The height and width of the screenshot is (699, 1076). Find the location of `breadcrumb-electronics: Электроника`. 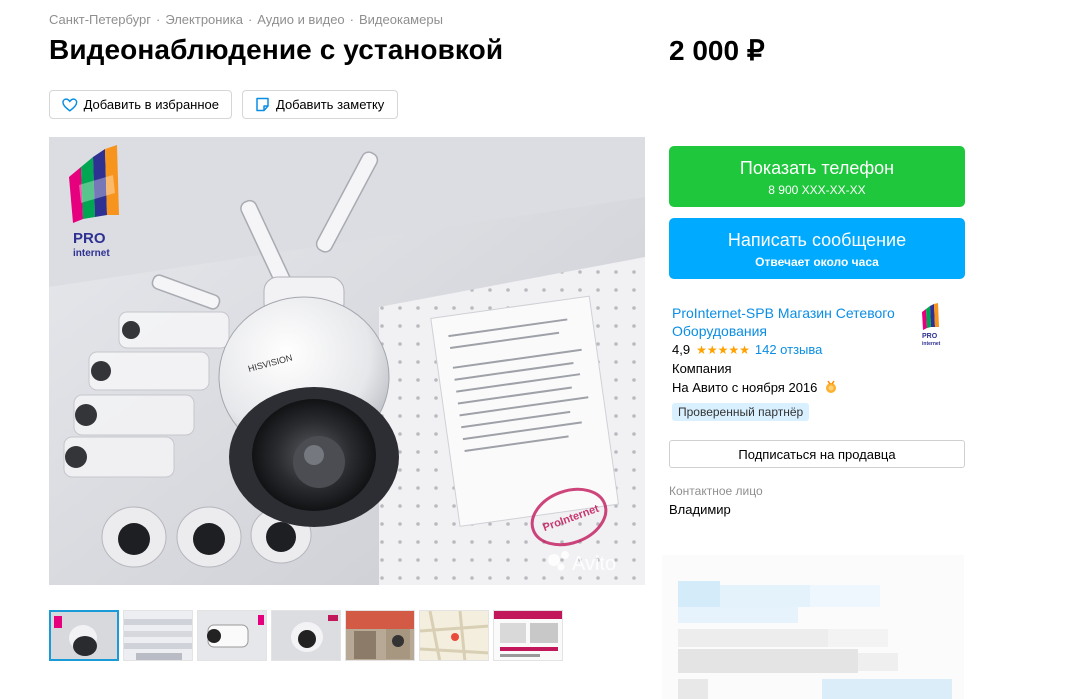

breadcrumb-electronics: Электроника is located at coordinates (204, 19).